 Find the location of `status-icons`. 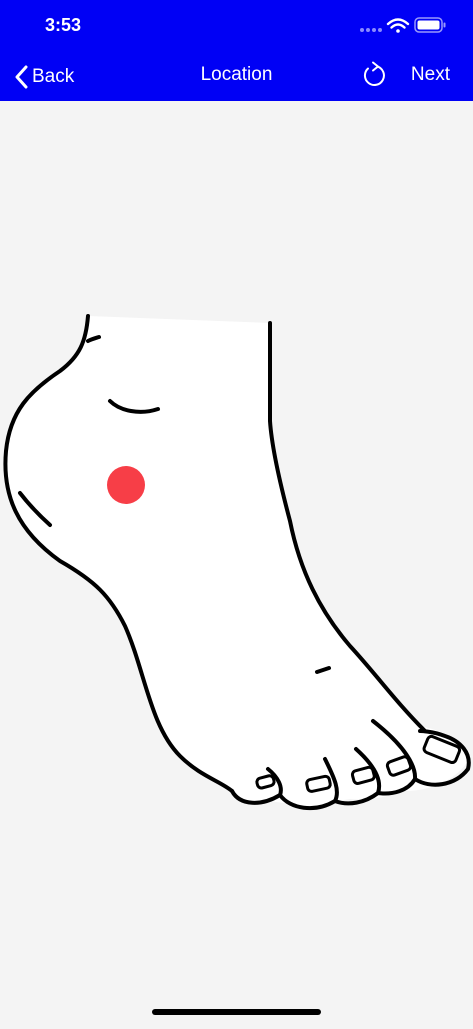

status-icons is located at coordinates (404, 26).